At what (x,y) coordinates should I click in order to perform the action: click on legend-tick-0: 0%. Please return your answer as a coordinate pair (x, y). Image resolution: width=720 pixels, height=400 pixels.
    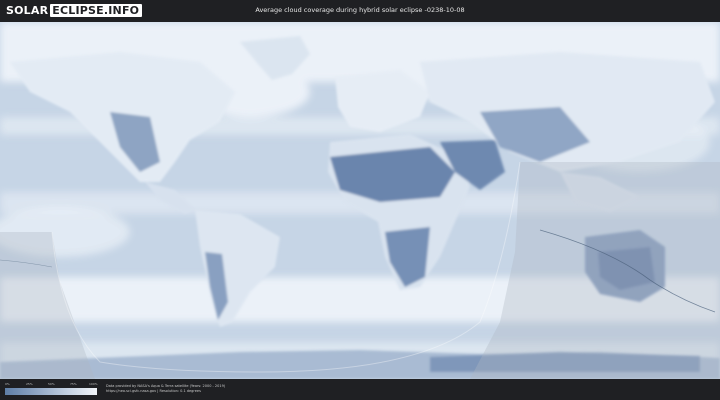
    Looking at the image, I should click on (7, 384).